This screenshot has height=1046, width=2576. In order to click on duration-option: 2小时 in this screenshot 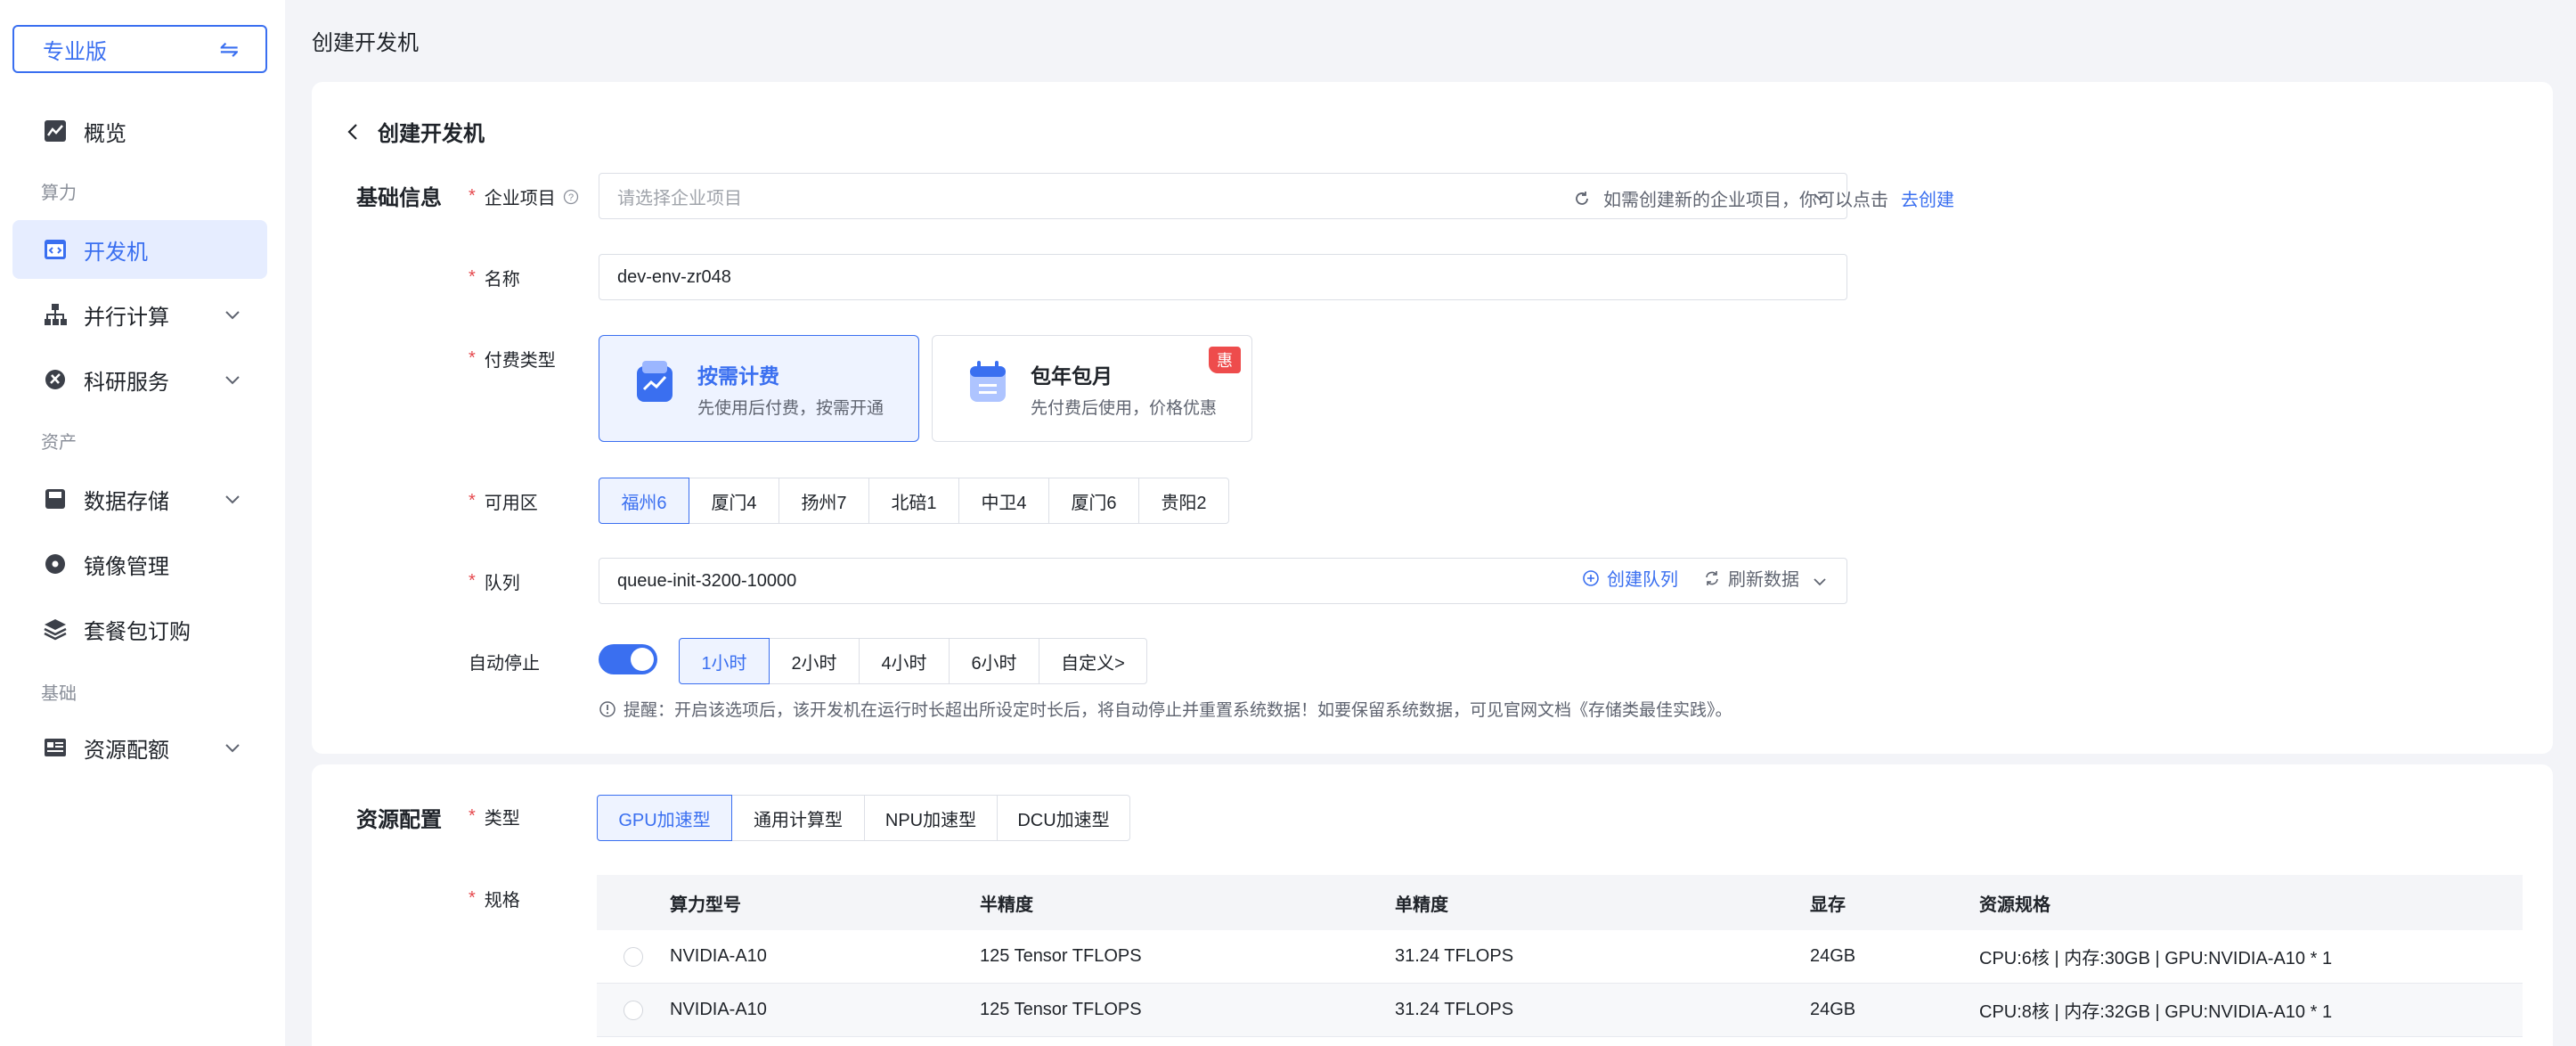, I will do `click(815, 661)`.